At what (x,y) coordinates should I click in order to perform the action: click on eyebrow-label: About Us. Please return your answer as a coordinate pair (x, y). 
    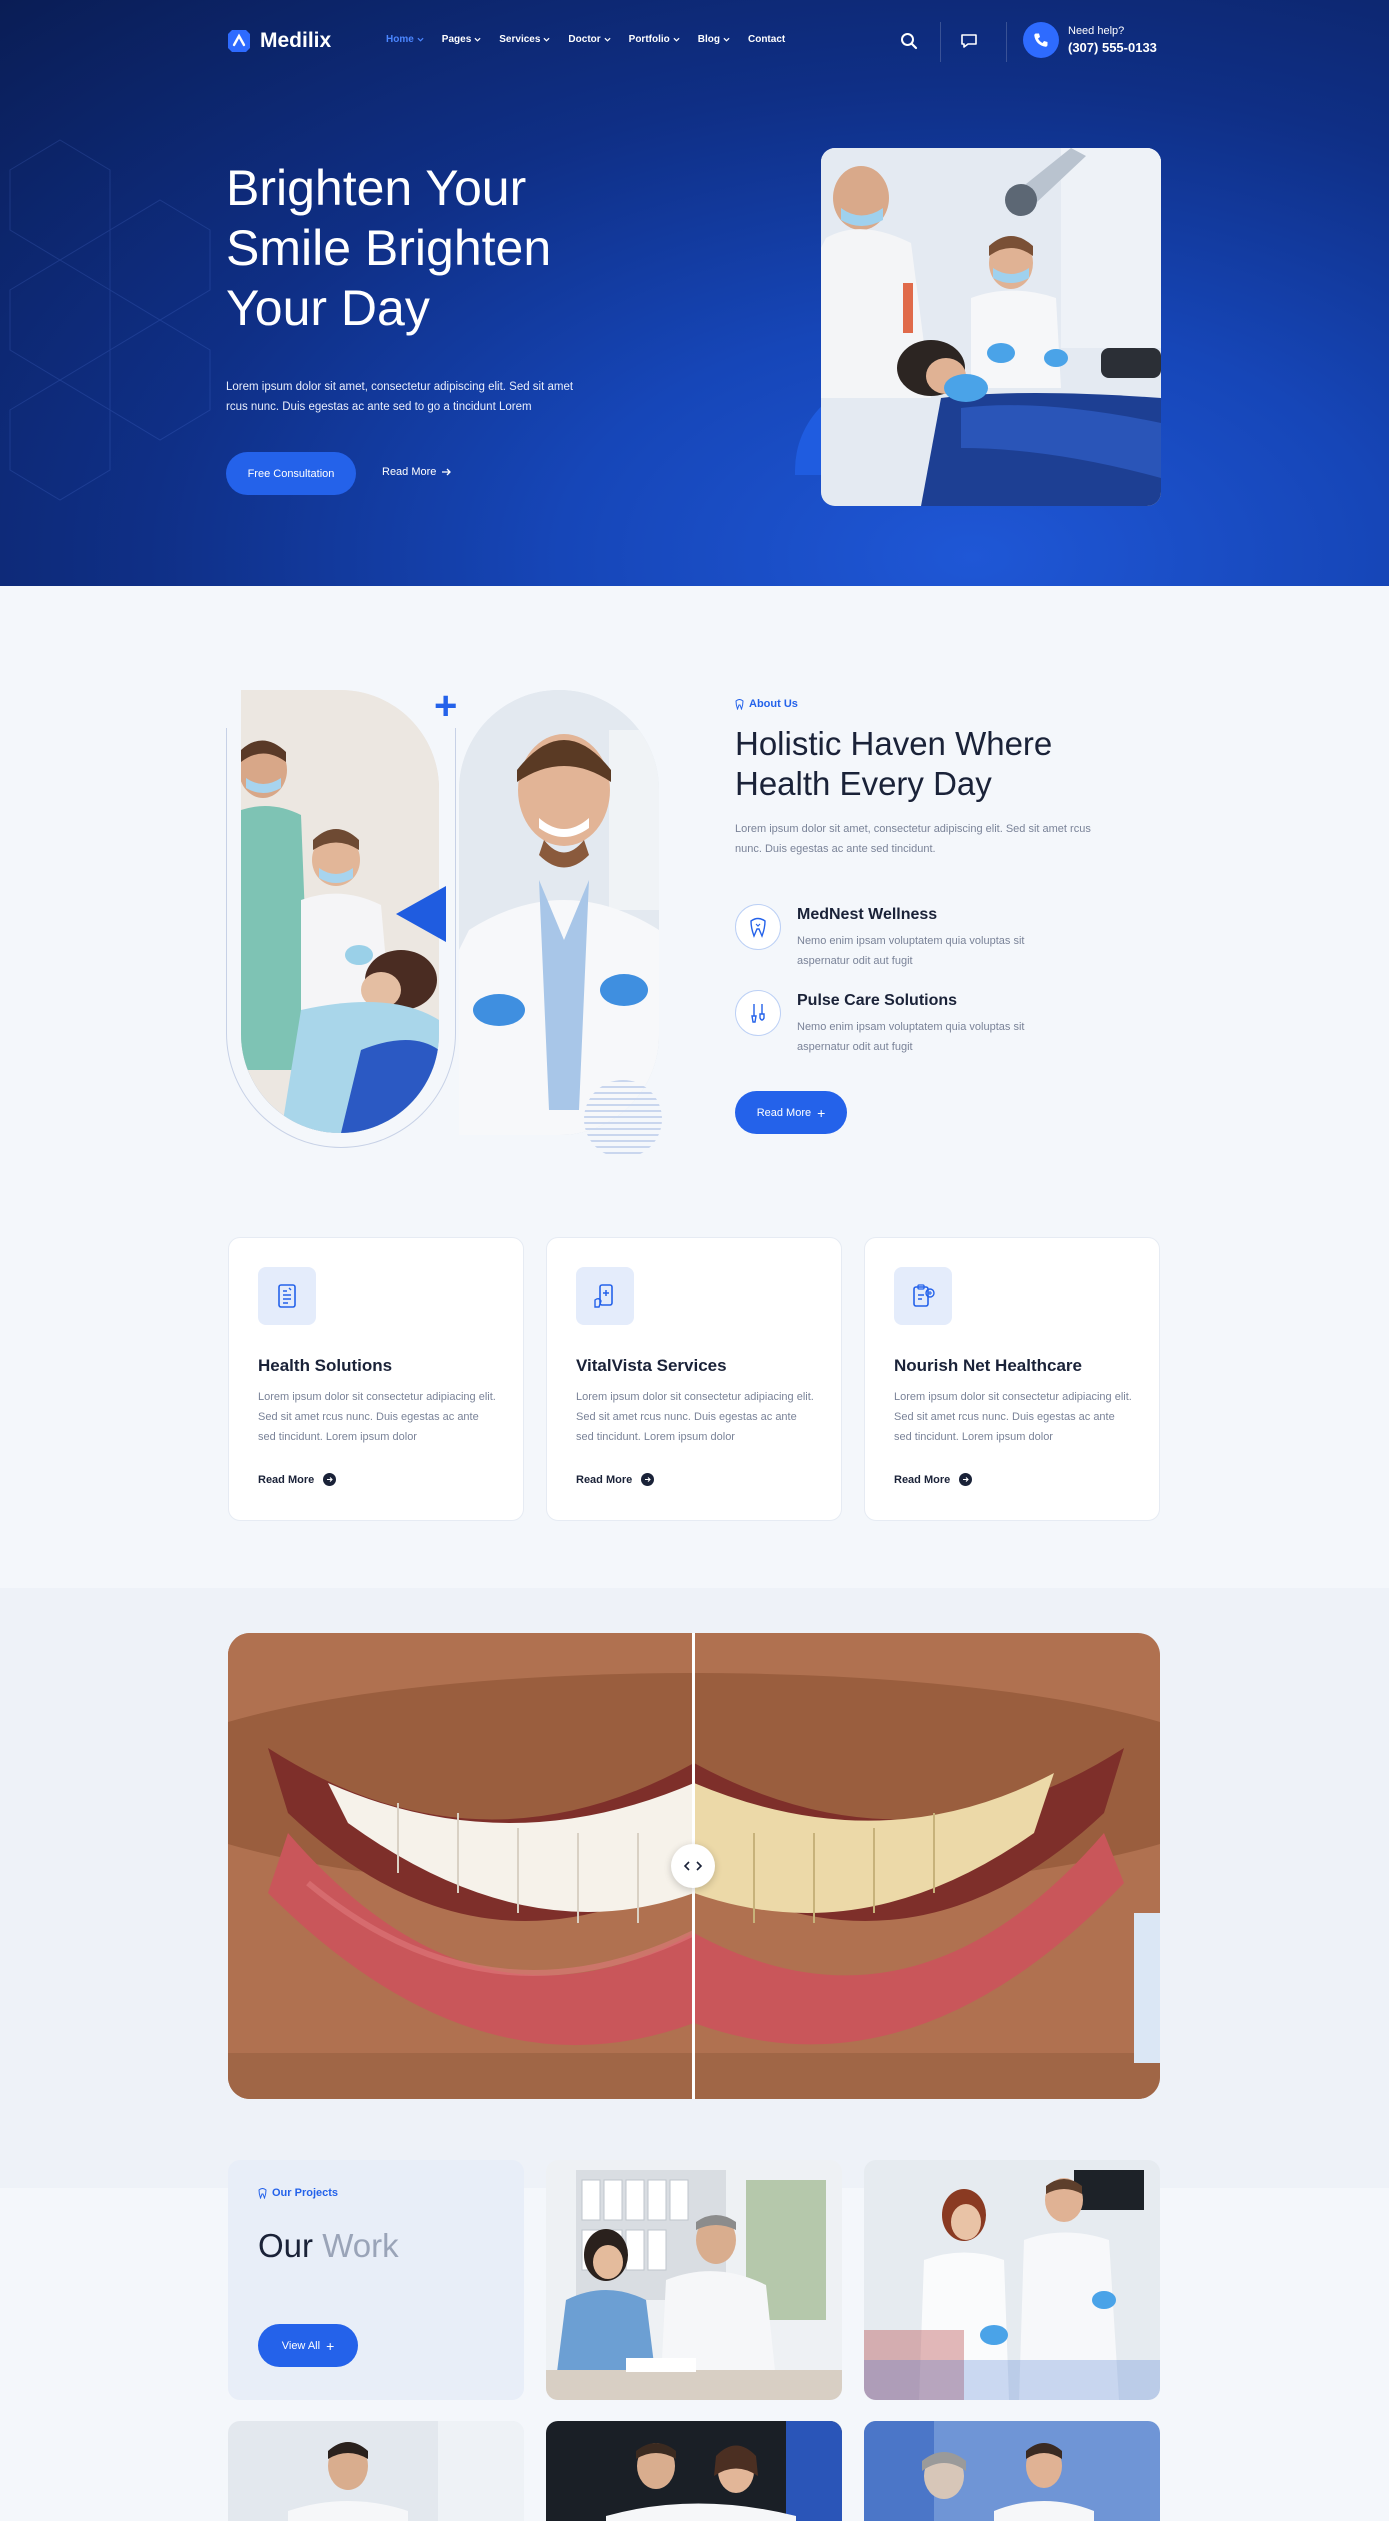
    Looking at the image, I should click on (773, 704).